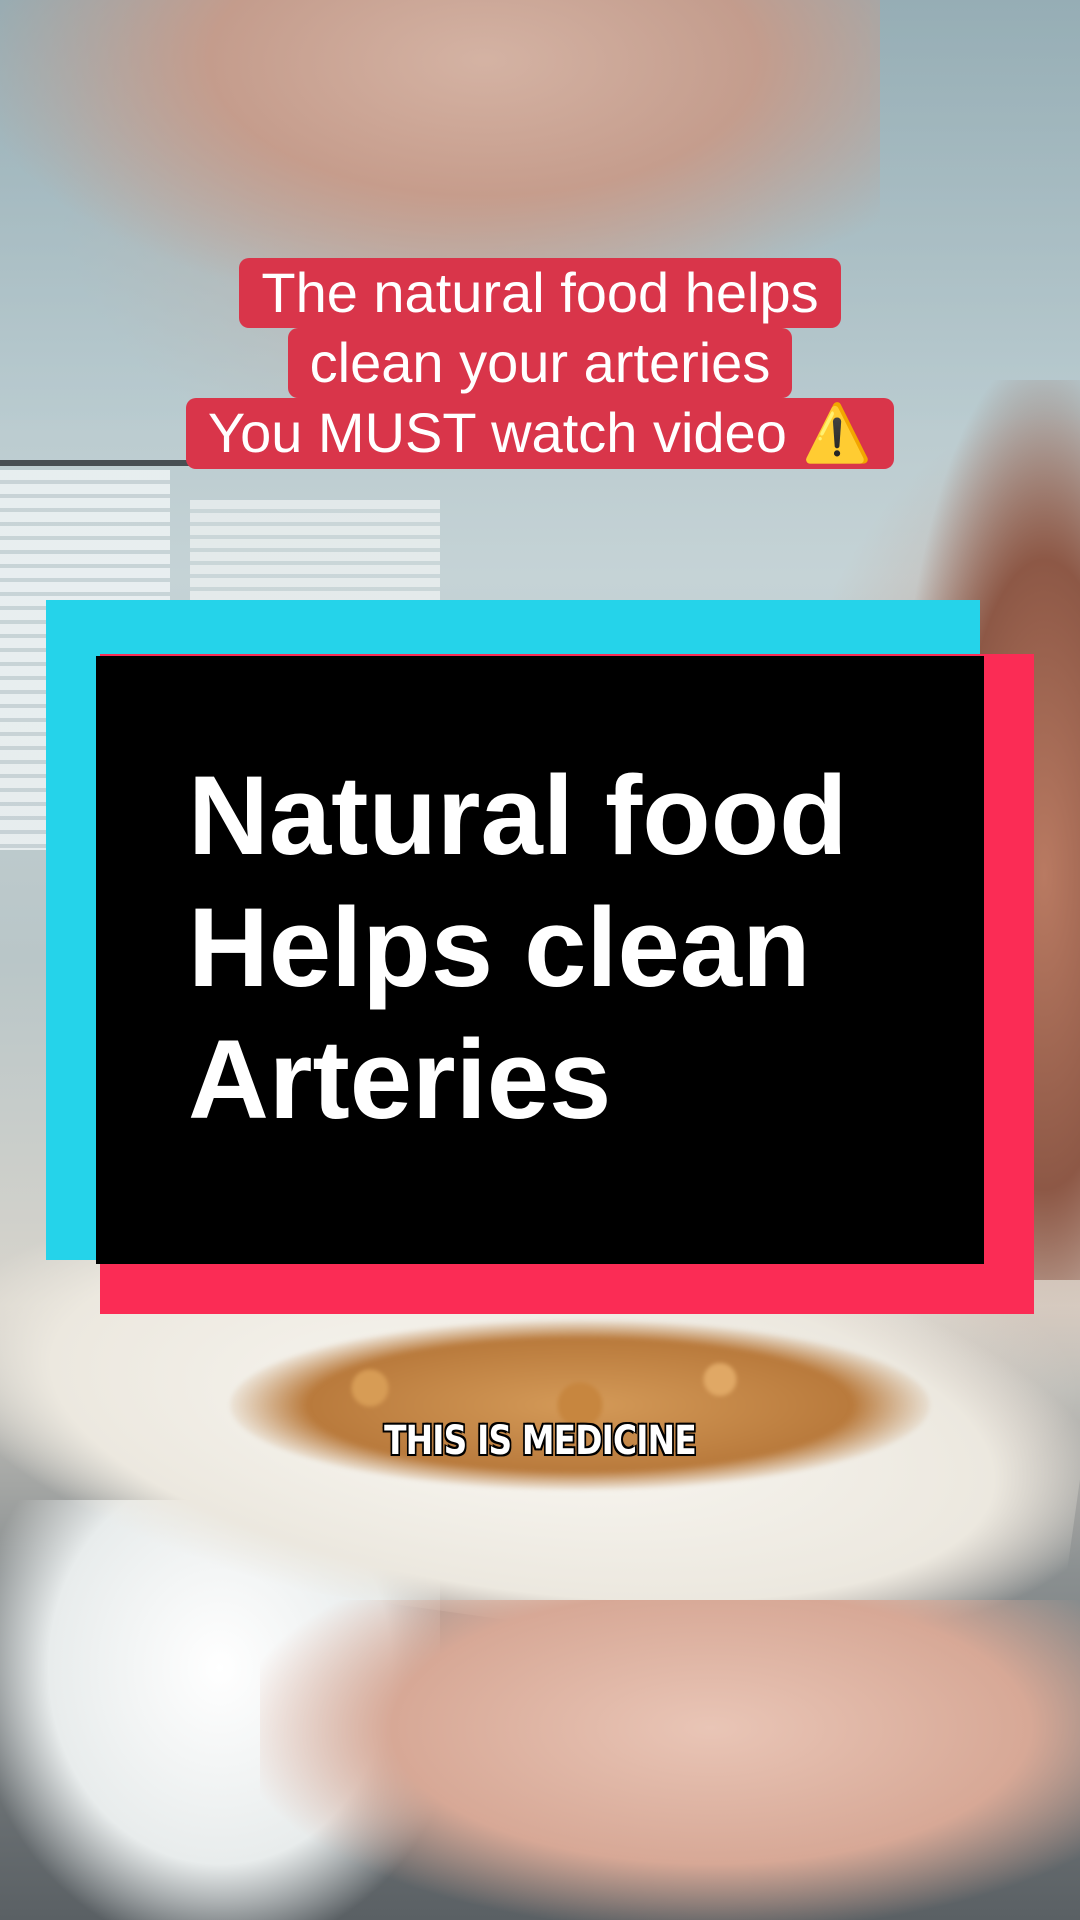 The image size is (1080, 1920). Describe the element at coordinates (580, 1405) in the screenshot. I see `background-food` at that location.